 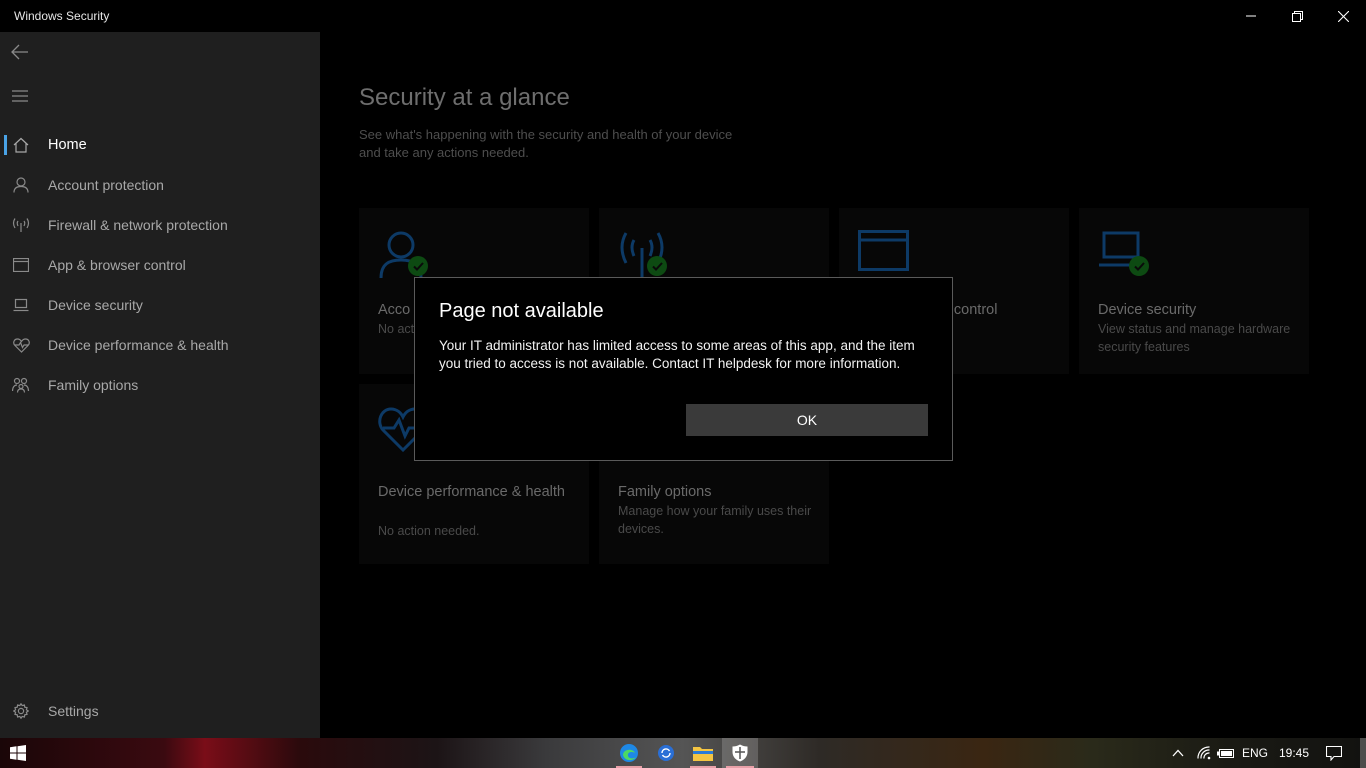 What do you see at coordinates (429, 531) in the screenshot?
I see `tile-description: No action needed.` at bounding box center [429, 531].